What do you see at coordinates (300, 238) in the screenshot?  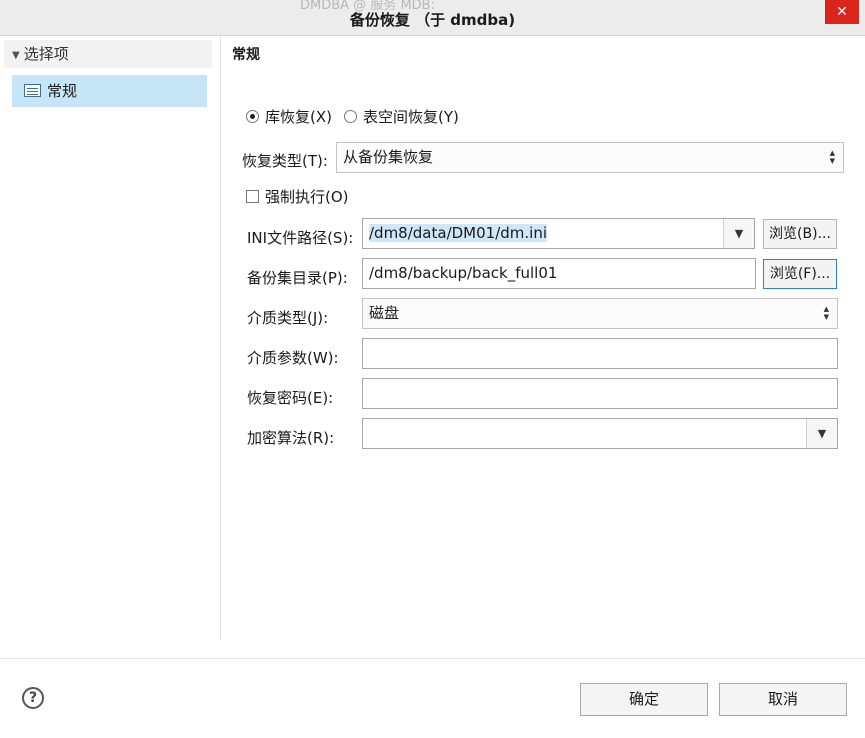 I see `ini-path-label: INI文件路径(S):` at bounding box center [300, 238].